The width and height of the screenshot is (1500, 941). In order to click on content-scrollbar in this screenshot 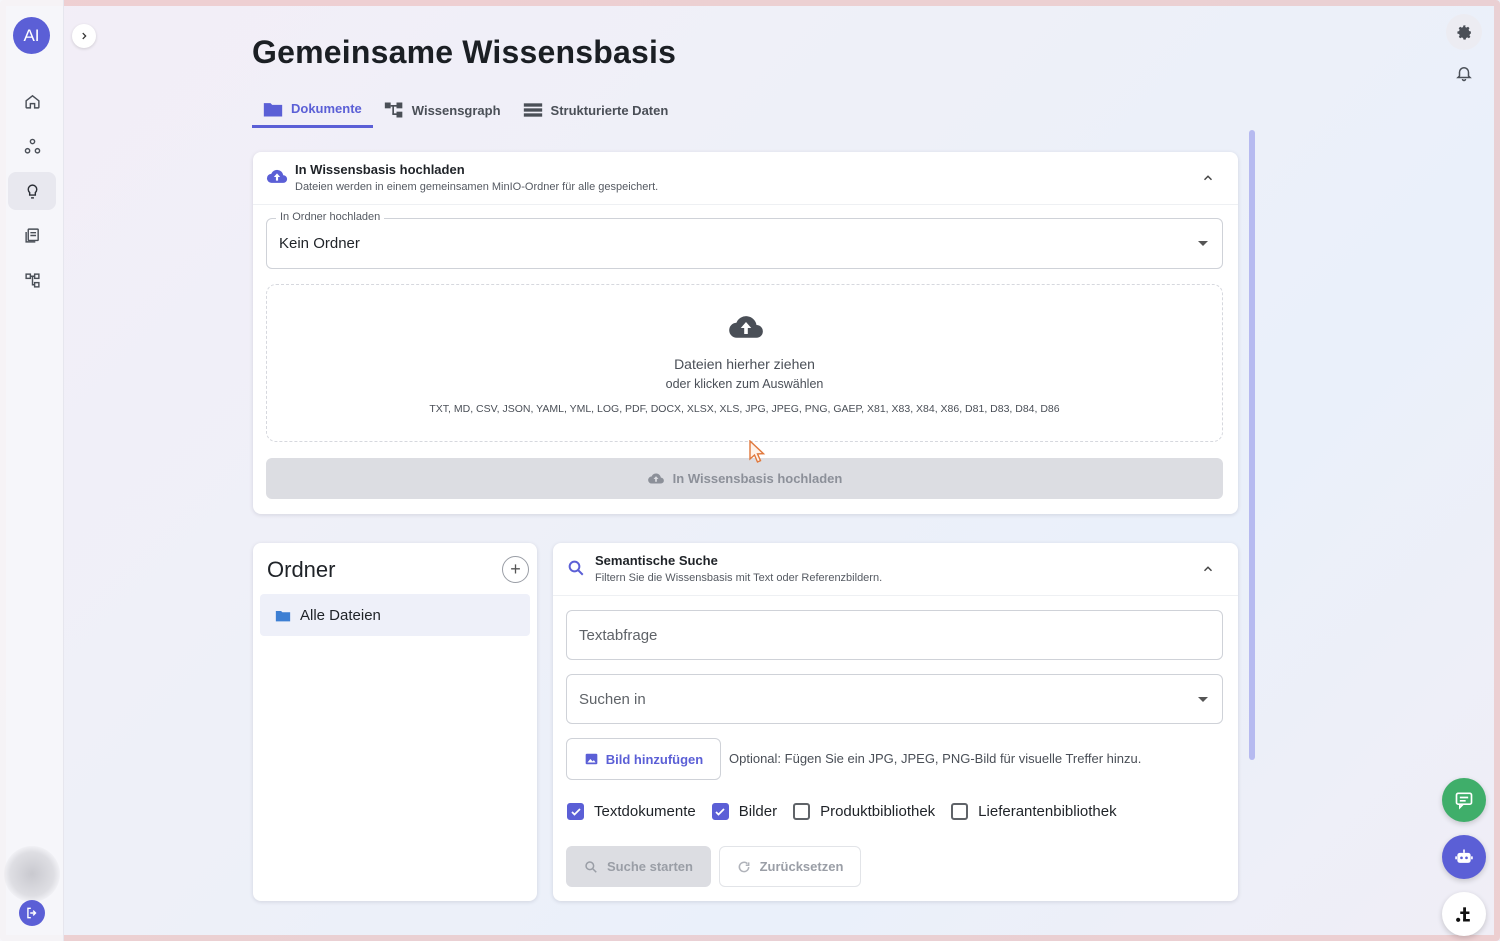, I will do `click(1252, 445)`.